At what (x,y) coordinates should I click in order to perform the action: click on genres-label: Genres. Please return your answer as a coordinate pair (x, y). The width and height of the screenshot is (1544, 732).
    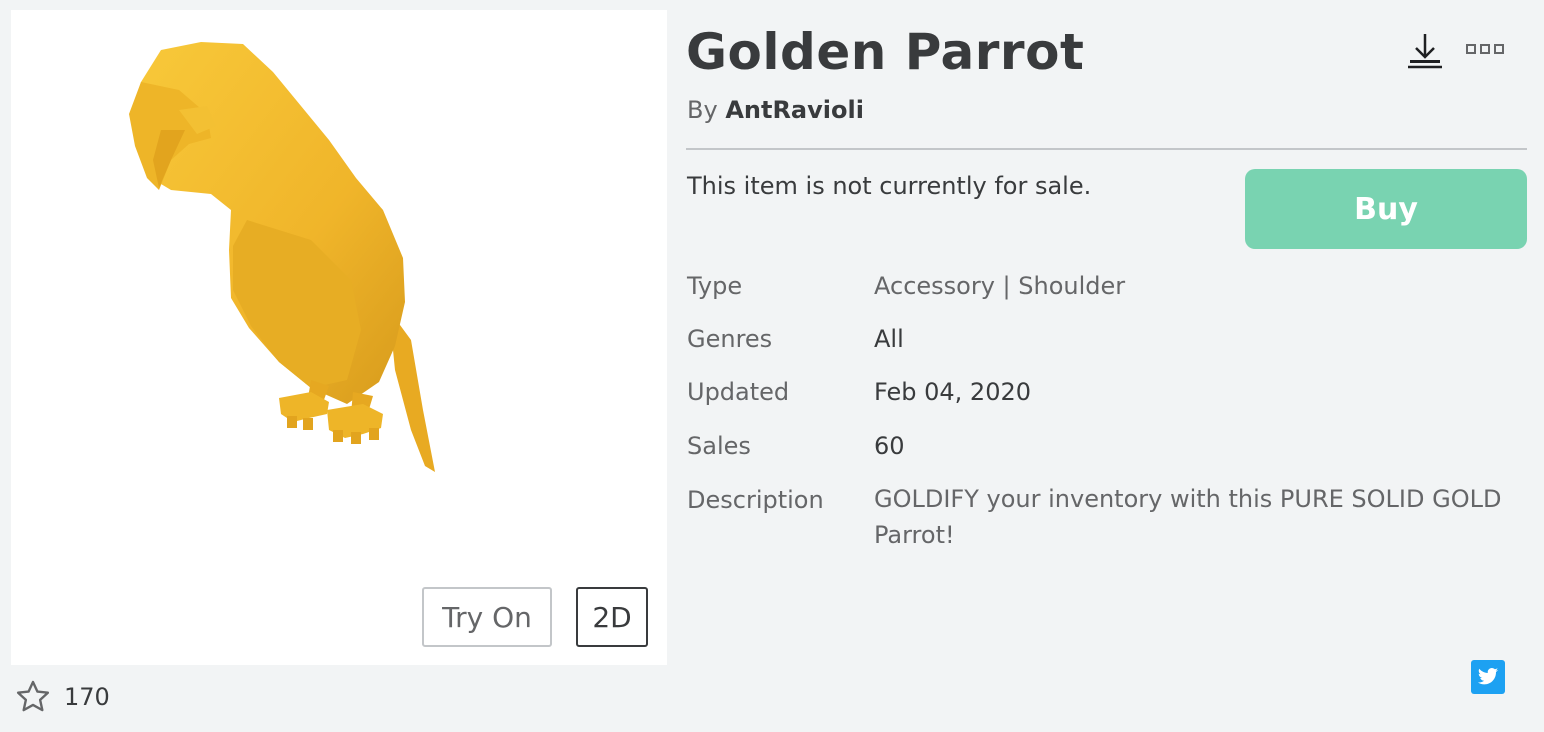
    Looking at the image, I should click on (730, 339).